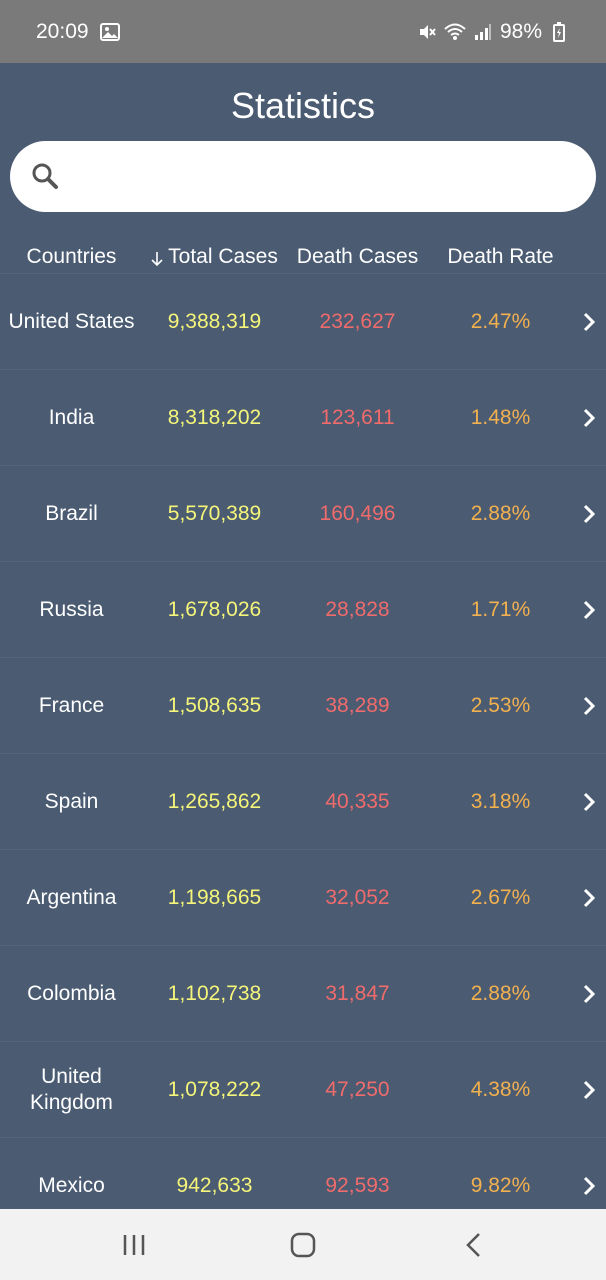 This screenshot has height=1280, width=606. Describe the element at coordinates (357, 705) in the screenshot. I see `death-cases: 38,289` at that location.